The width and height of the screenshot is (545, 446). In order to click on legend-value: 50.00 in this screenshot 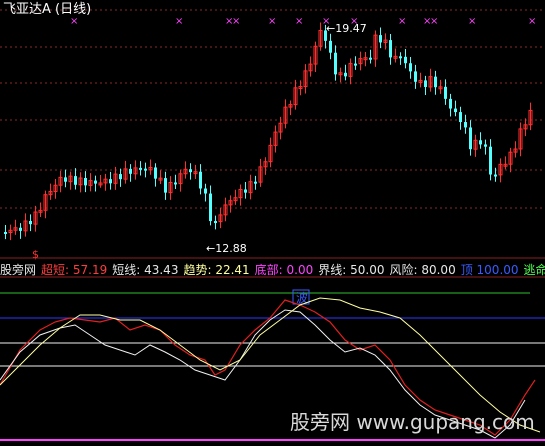, I will do `click(365, 270)`.